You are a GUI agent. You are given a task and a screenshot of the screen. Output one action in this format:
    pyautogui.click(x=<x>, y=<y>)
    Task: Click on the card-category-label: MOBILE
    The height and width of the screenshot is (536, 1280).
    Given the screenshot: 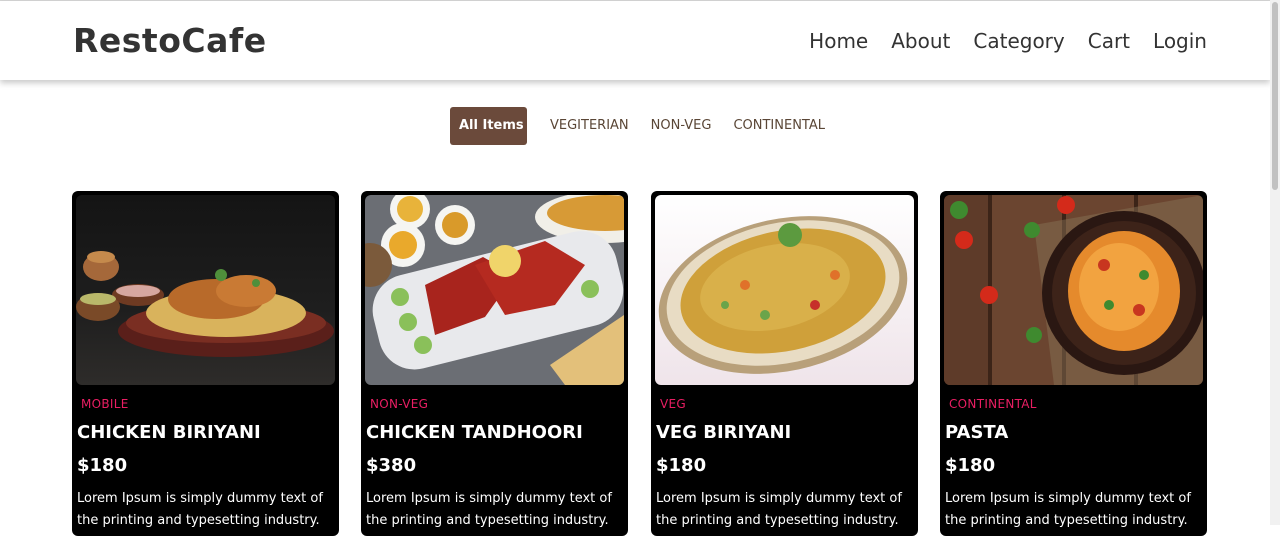 What is the action you would take?
    pyautogui.click(x=105, y=404)
    